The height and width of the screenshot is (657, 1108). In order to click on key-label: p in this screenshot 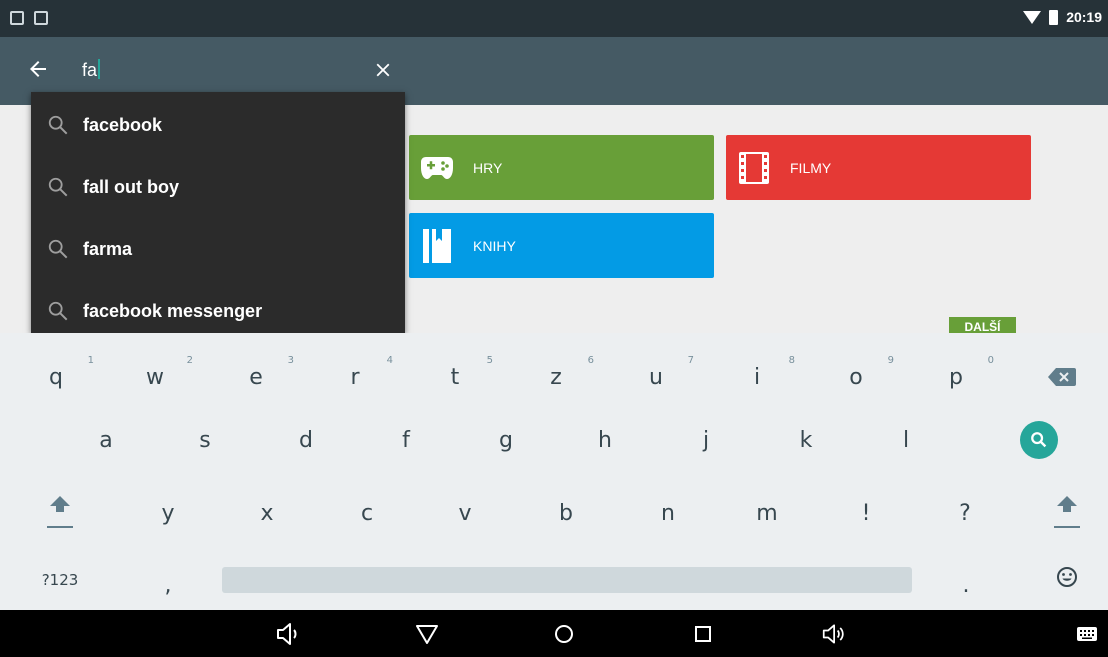, I will do `click(956, 377)`.